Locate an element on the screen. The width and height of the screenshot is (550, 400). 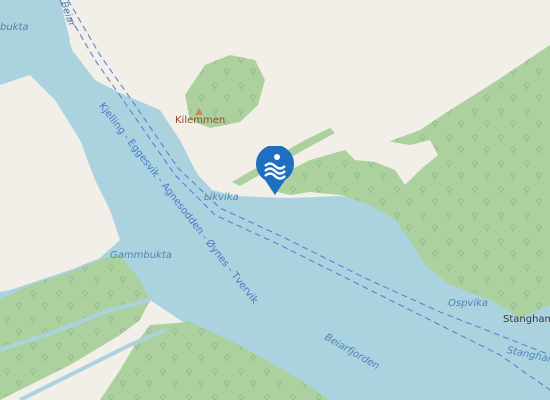
label-gammbukta: Gammbukta is located at coordinates (141, 255).